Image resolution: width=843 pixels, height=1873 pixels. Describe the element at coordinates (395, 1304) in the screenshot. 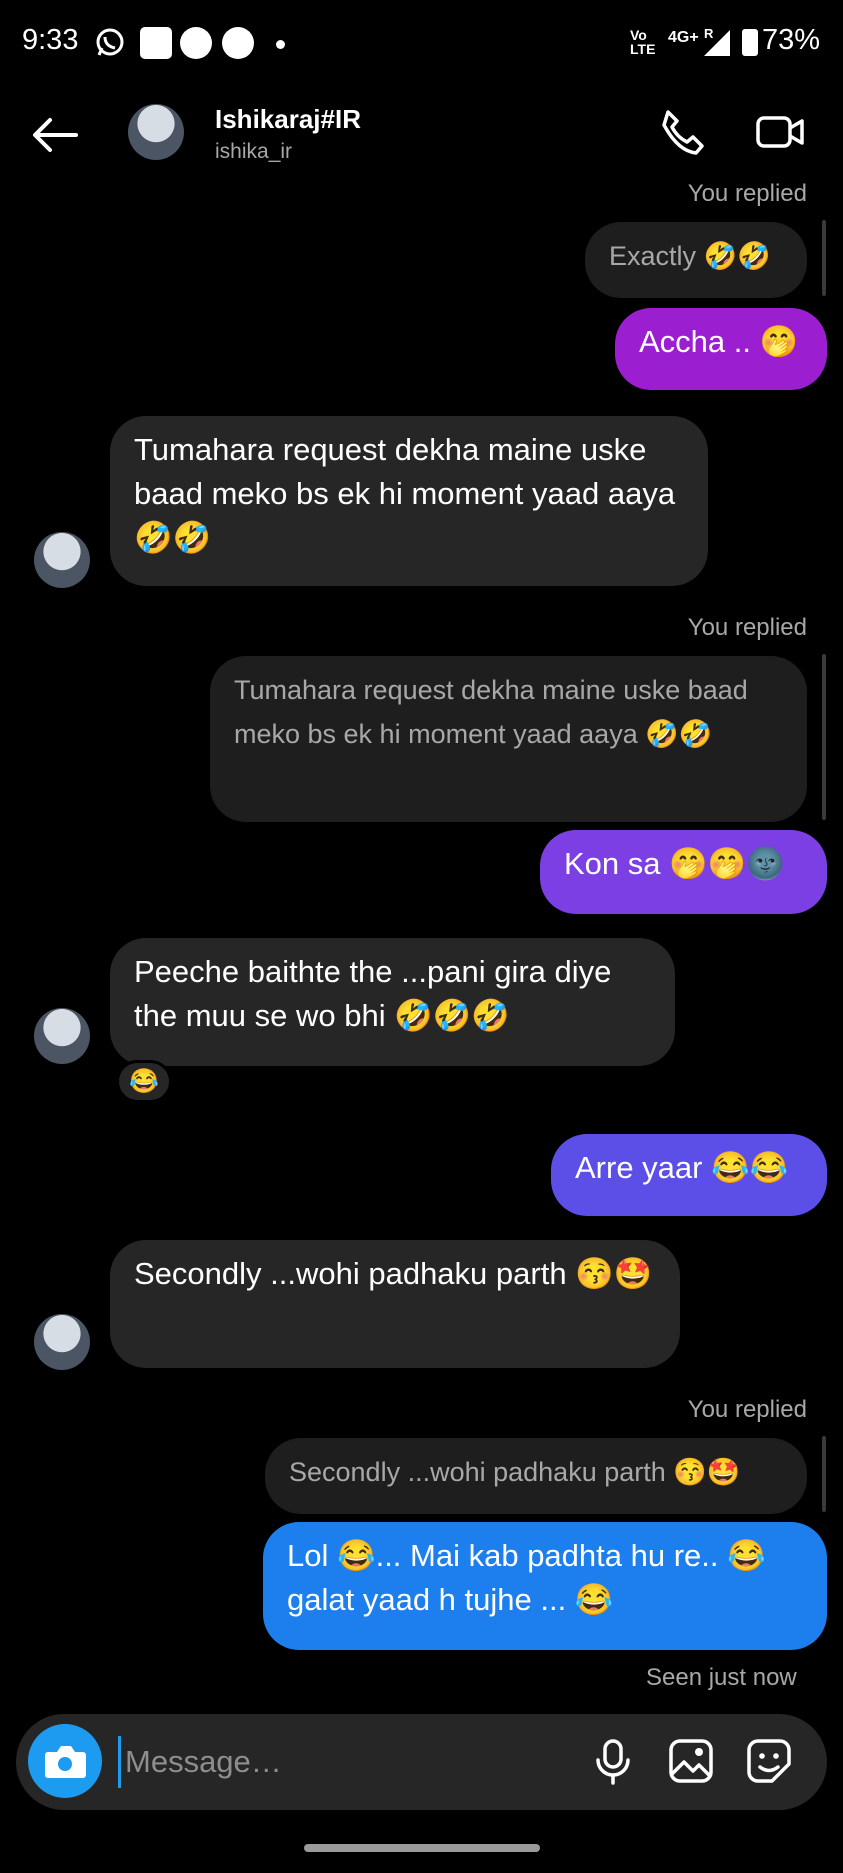

I see `received-message: Secondly ...wohi padhaku parth 😚🤩` at that location.